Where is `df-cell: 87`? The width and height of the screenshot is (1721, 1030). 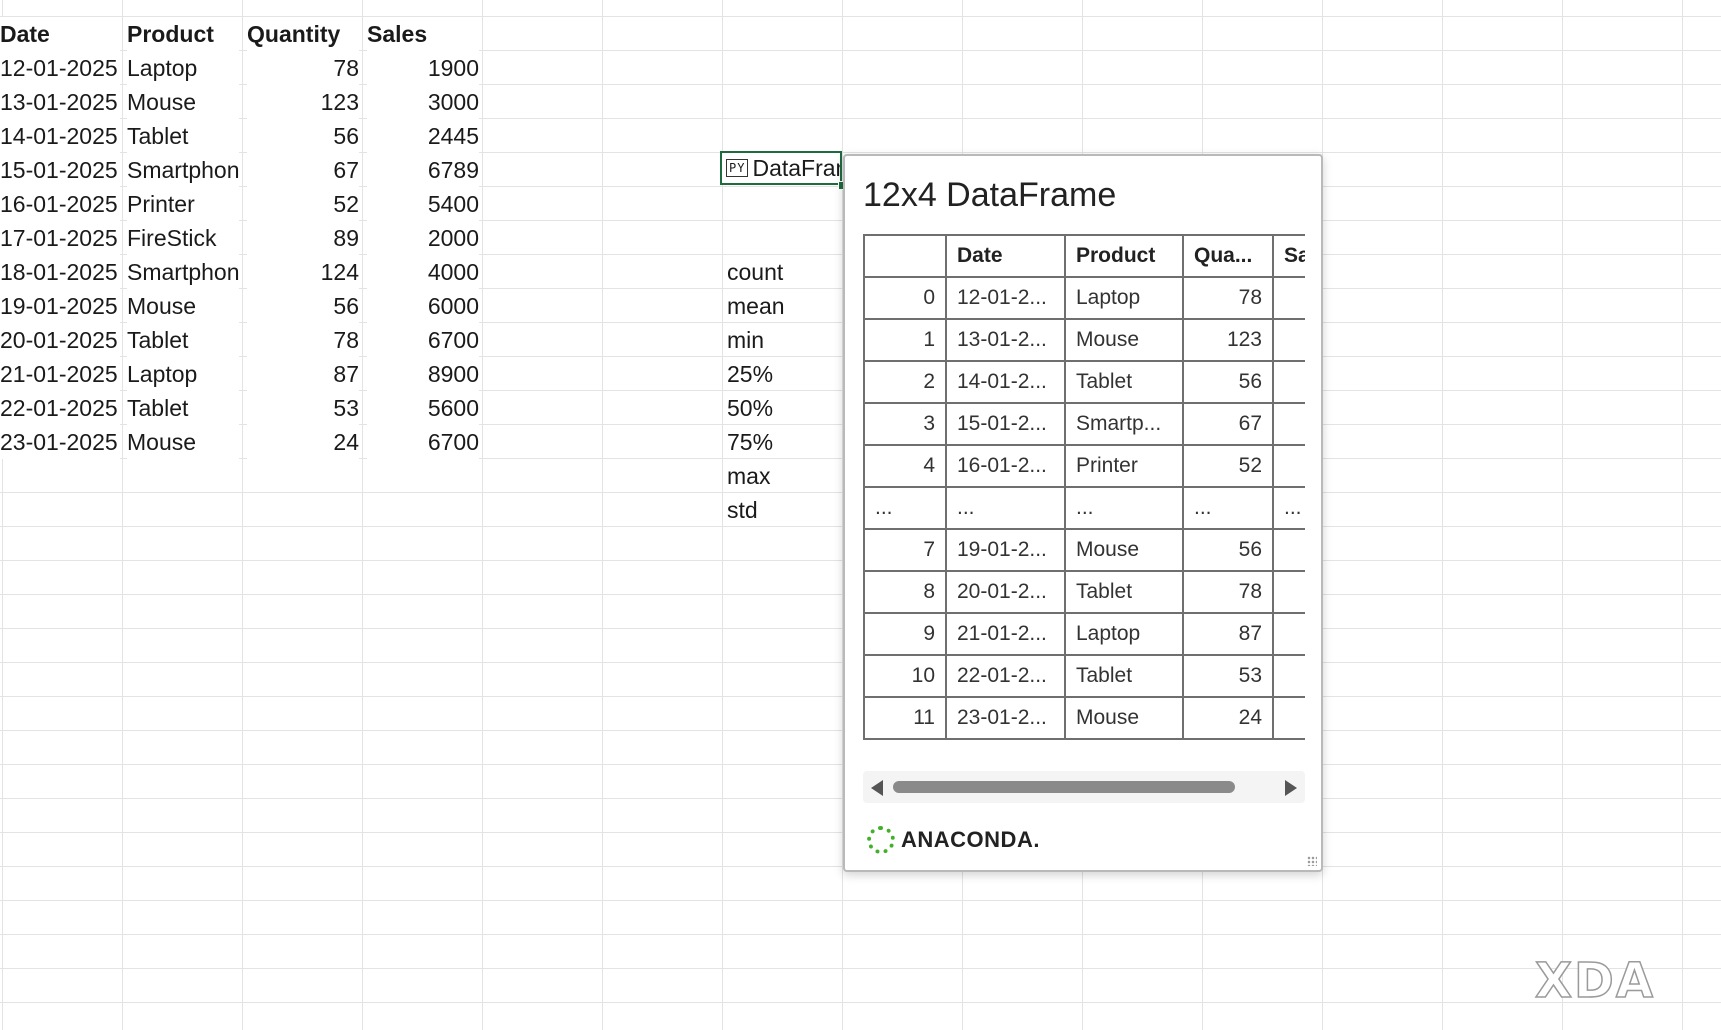 df-cell: 87 is located at coordinates (1228, 634).